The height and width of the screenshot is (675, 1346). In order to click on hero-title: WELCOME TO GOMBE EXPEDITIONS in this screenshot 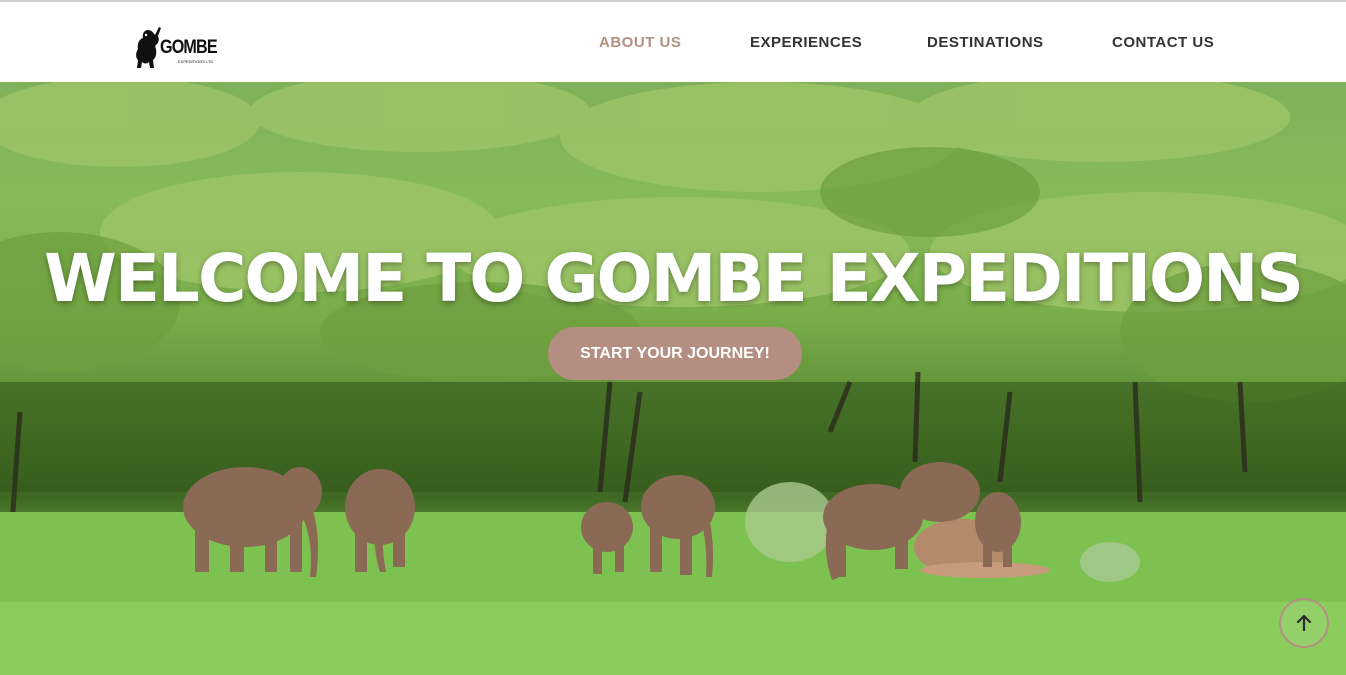, I will do `click(674, 278)`.